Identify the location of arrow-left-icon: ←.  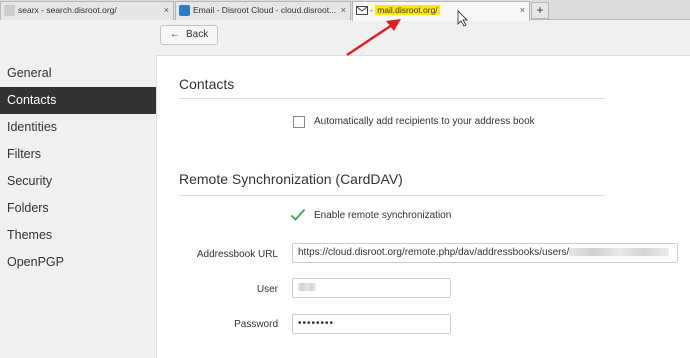
(175, 34).